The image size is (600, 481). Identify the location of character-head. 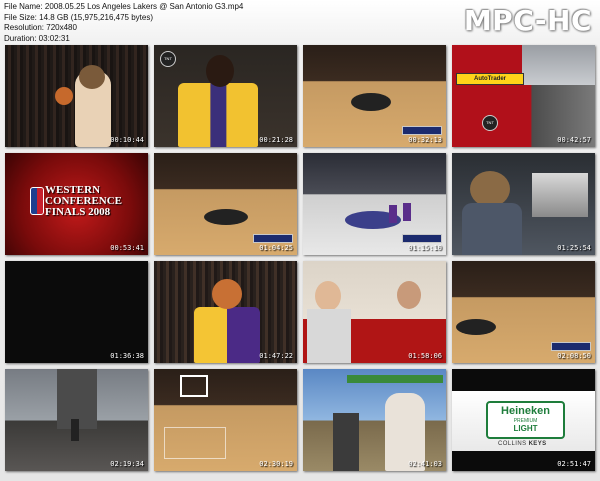
(490, 189).